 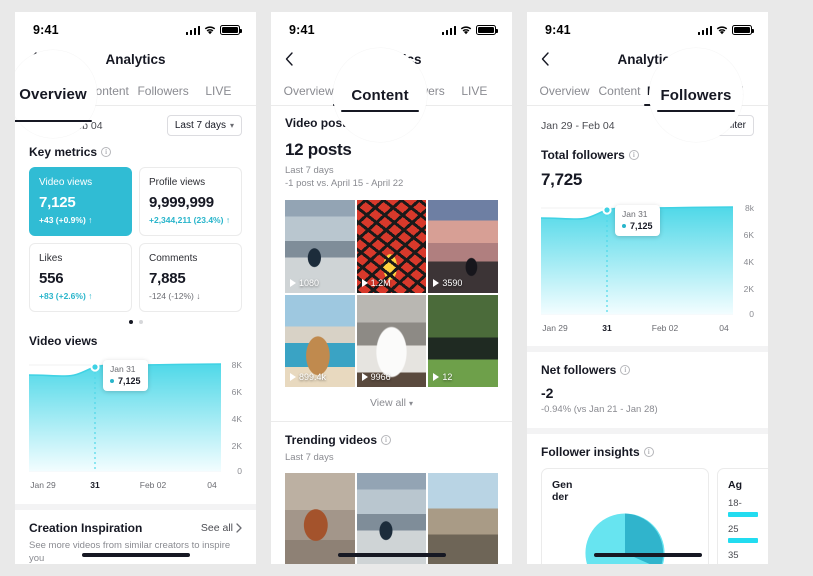 I want to click on play-icon, so click(x=293, y=377).